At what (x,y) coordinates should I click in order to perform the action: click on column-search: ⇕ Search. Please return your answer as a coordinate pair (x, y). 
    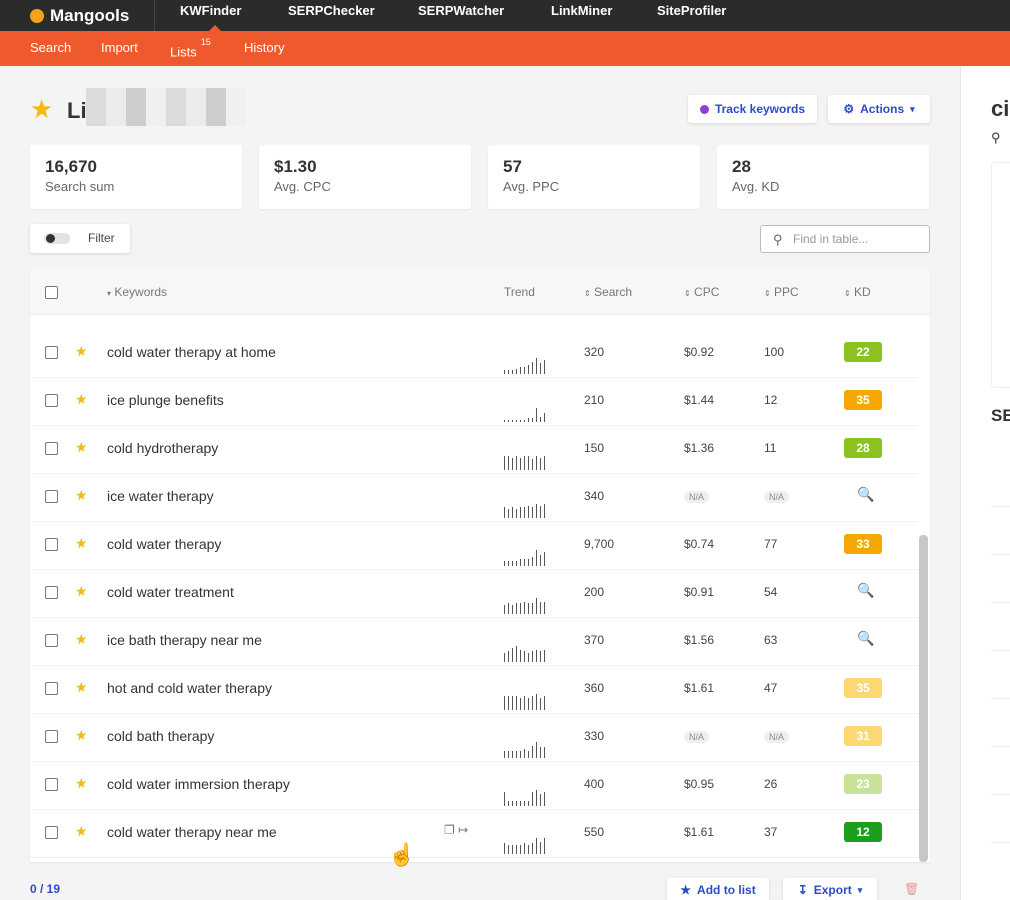
    Looking at the image, I should click on (608, 292).